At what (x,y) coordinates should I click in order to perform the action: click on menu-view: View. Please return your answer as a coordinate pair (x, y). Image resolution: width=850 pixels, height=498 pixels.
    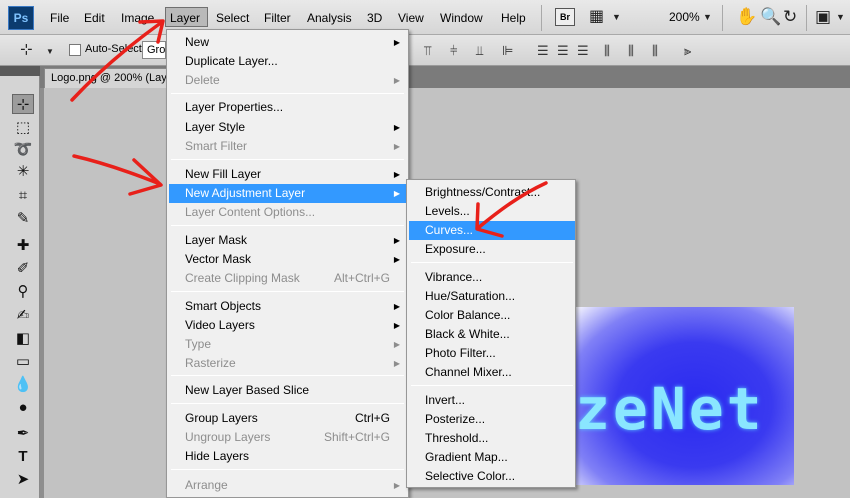
    Looking at the image, I should click on (411, 18).